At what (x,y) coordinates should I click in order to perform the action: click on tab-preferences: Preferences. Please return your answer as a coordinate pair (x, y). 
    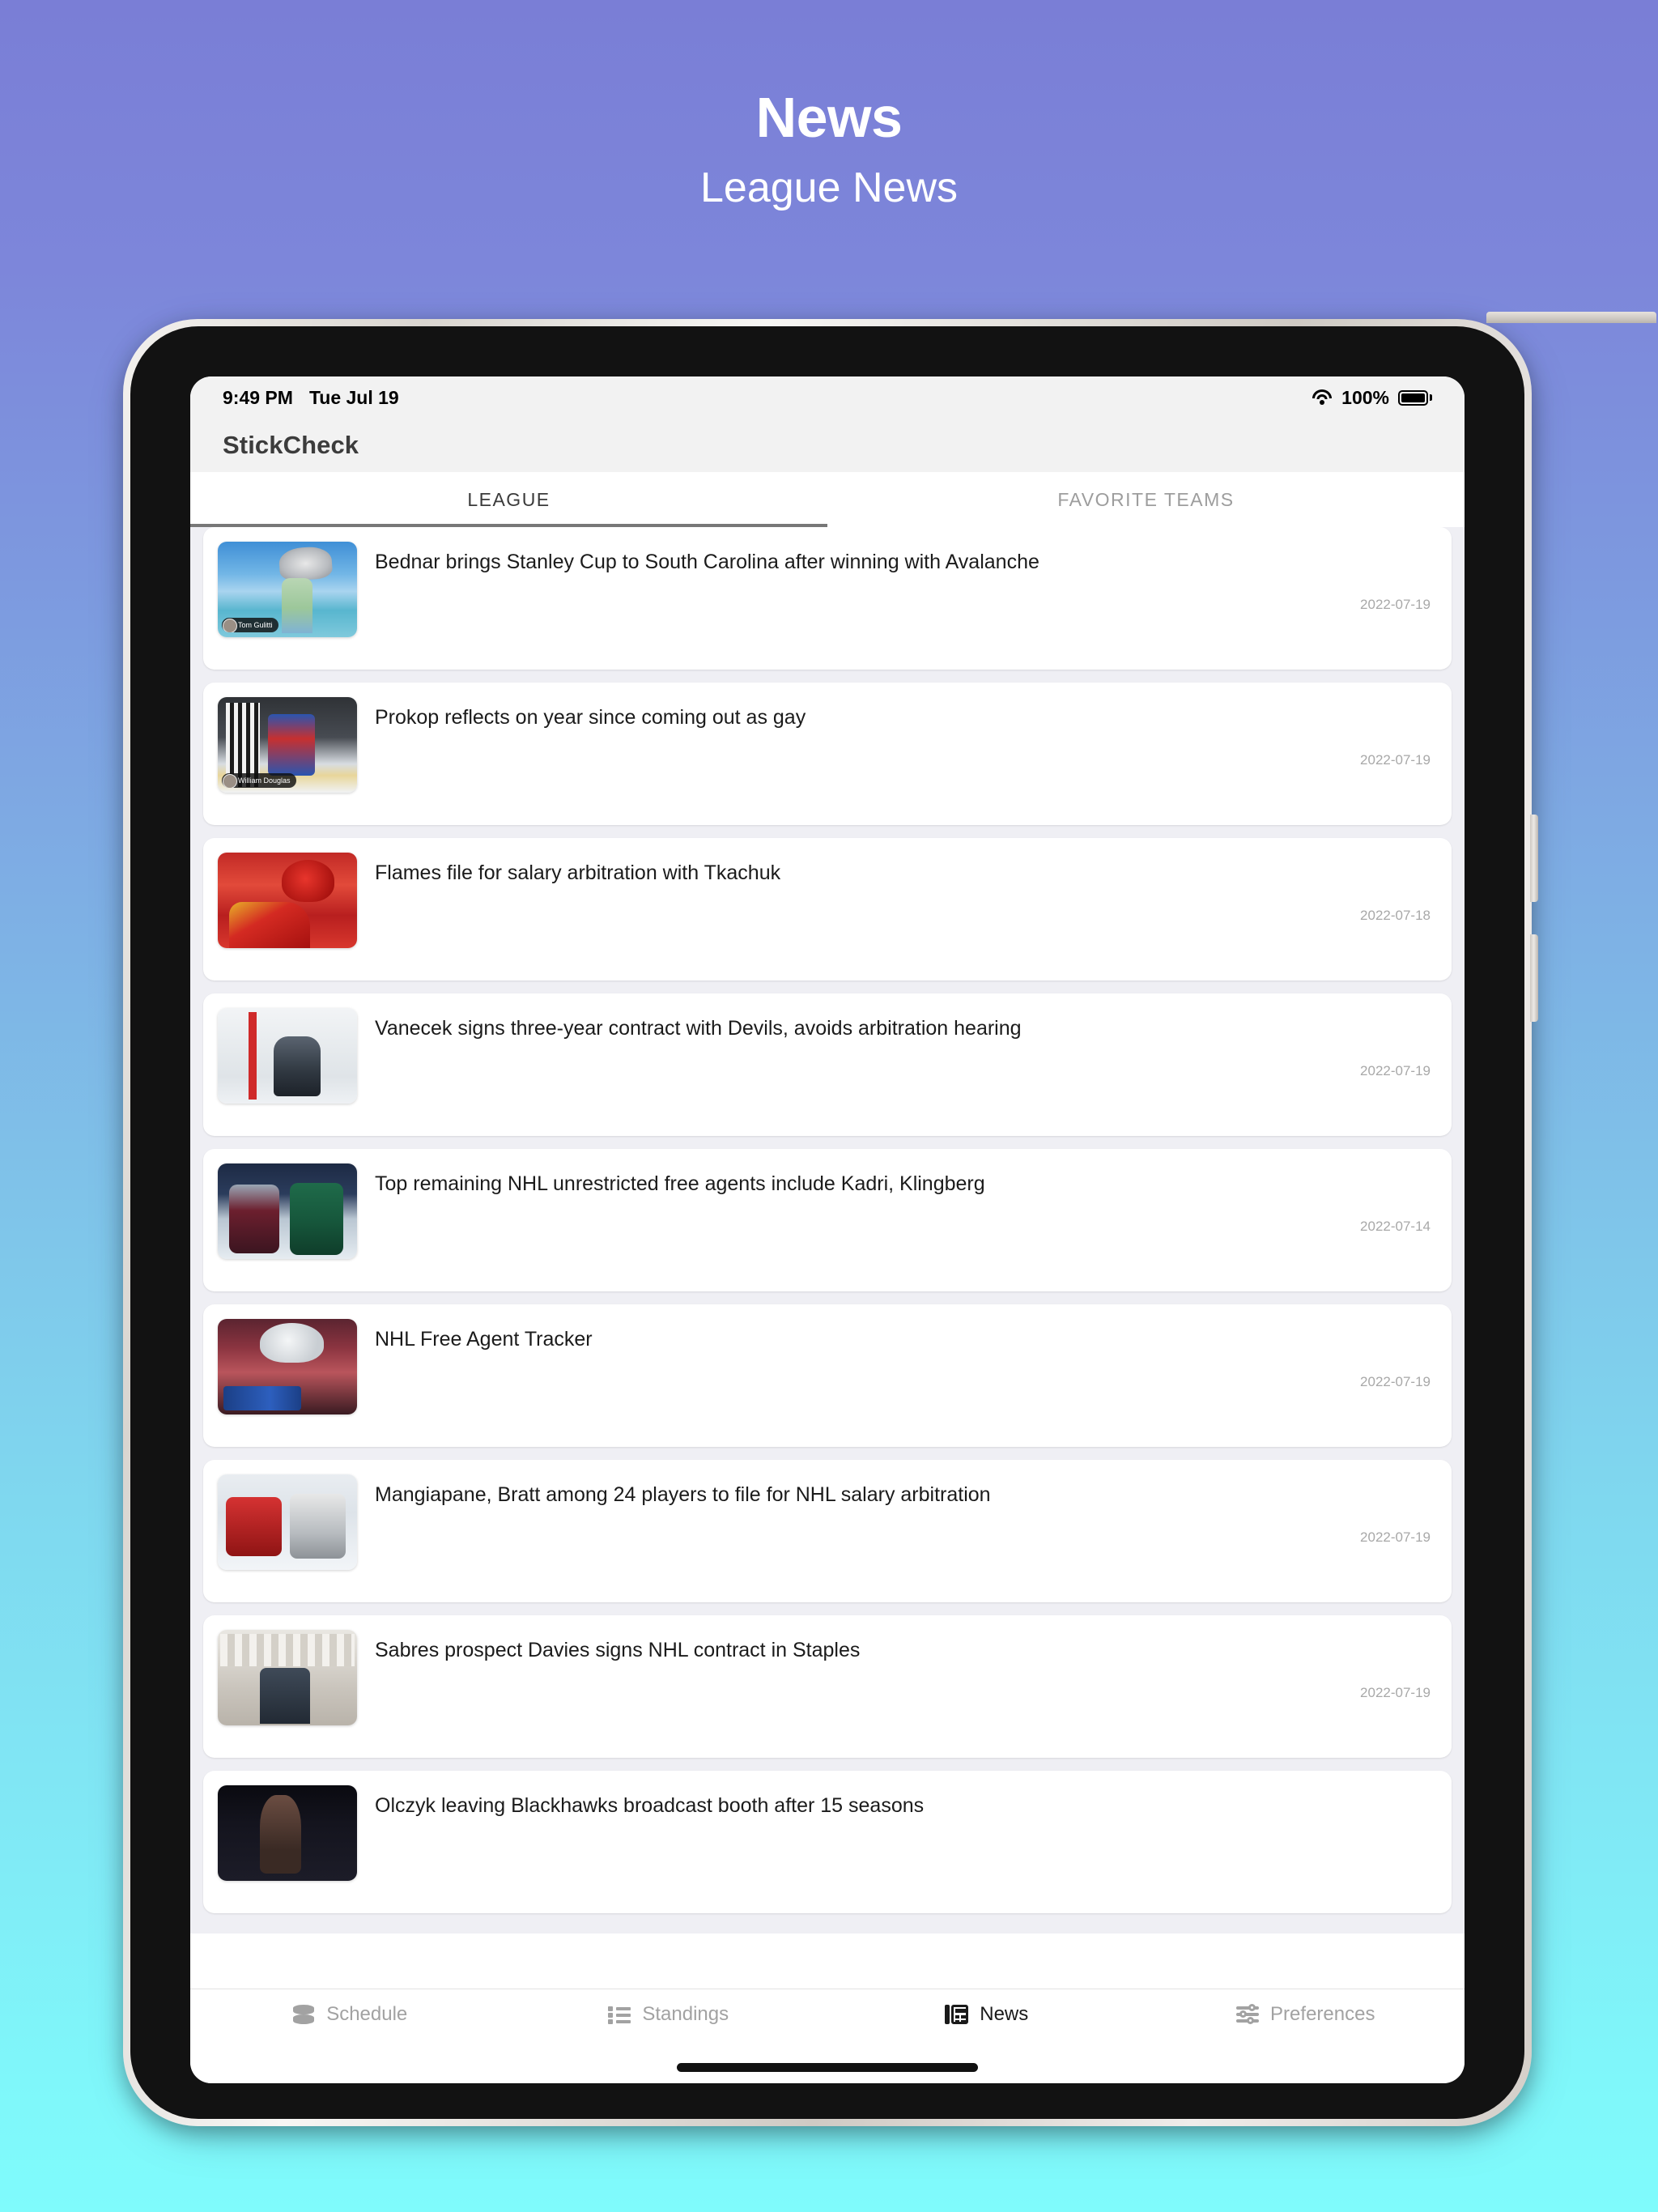
    Looking at the image, I should click on (1305, 2014).